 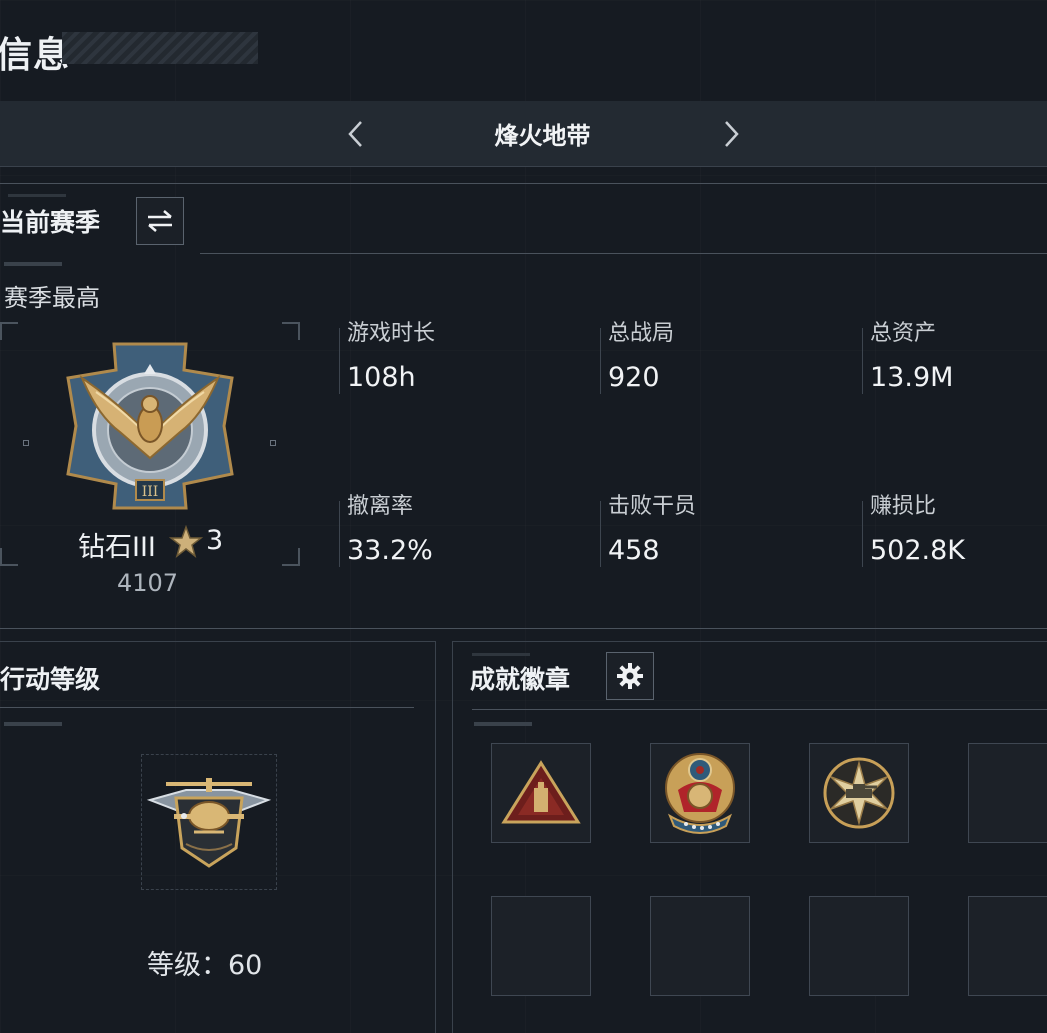 I want to click on stat-label: 赚损比, so click(x=903, y=506).